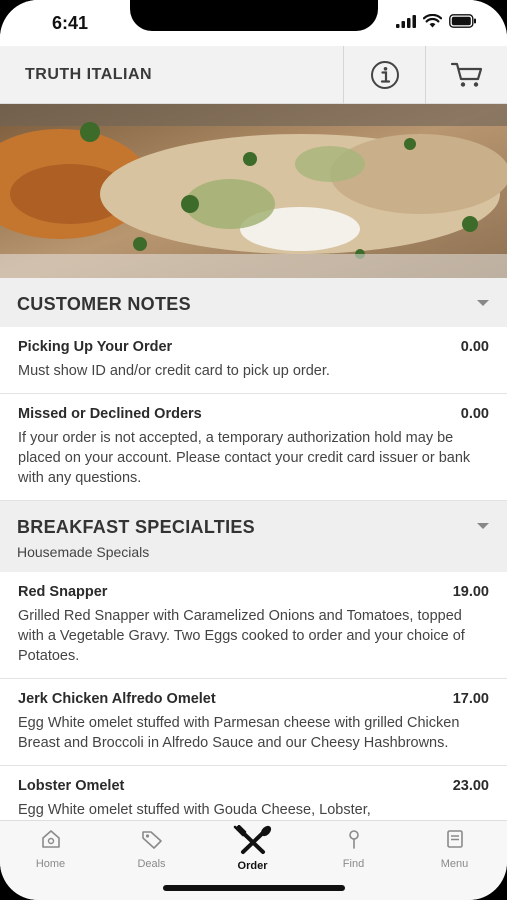 The width and height of the screenshot is (507, 900). Describe the element at coordinates (406, 21) in the screenshot. I see `signal-icon` at that location.